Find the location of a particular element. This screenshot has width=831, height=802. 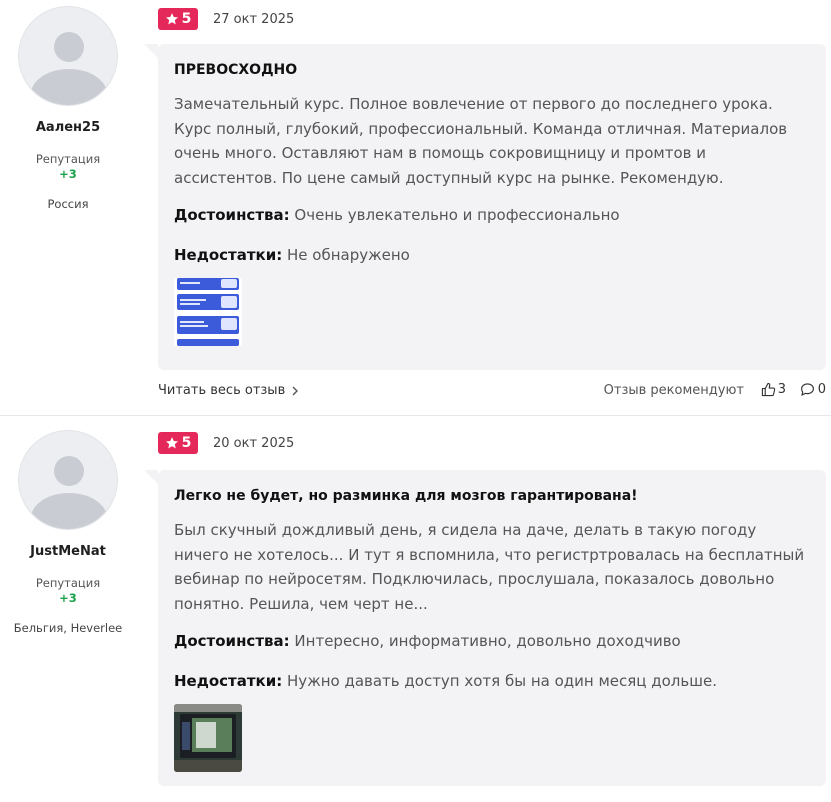

review-cons: Недостатки: Не обнаружено is located at coordinates (492, 255).